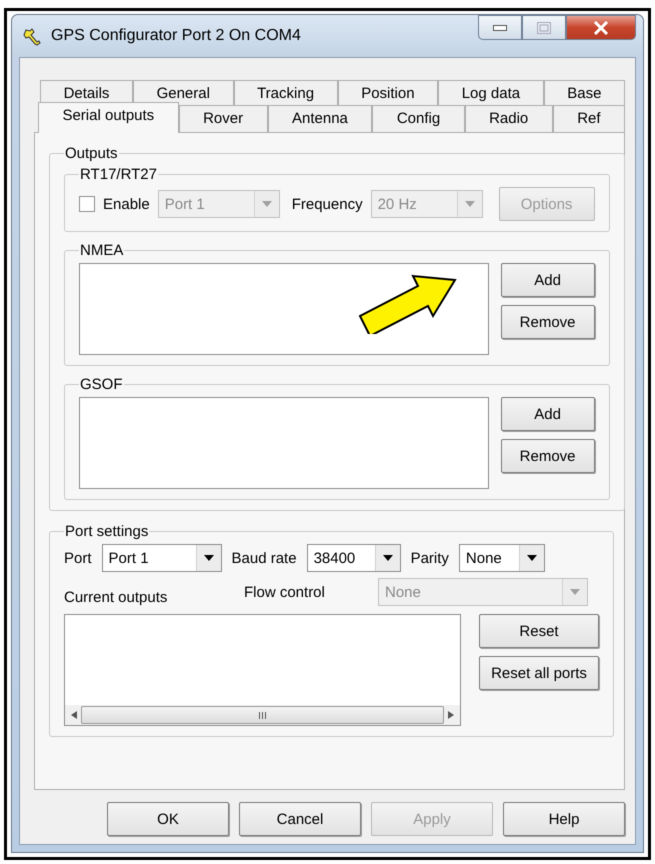 This screenshot has width=655, height=864. Describe the element at coordinates (564, 819) in the screenshot. I see `button: Help` at that location.